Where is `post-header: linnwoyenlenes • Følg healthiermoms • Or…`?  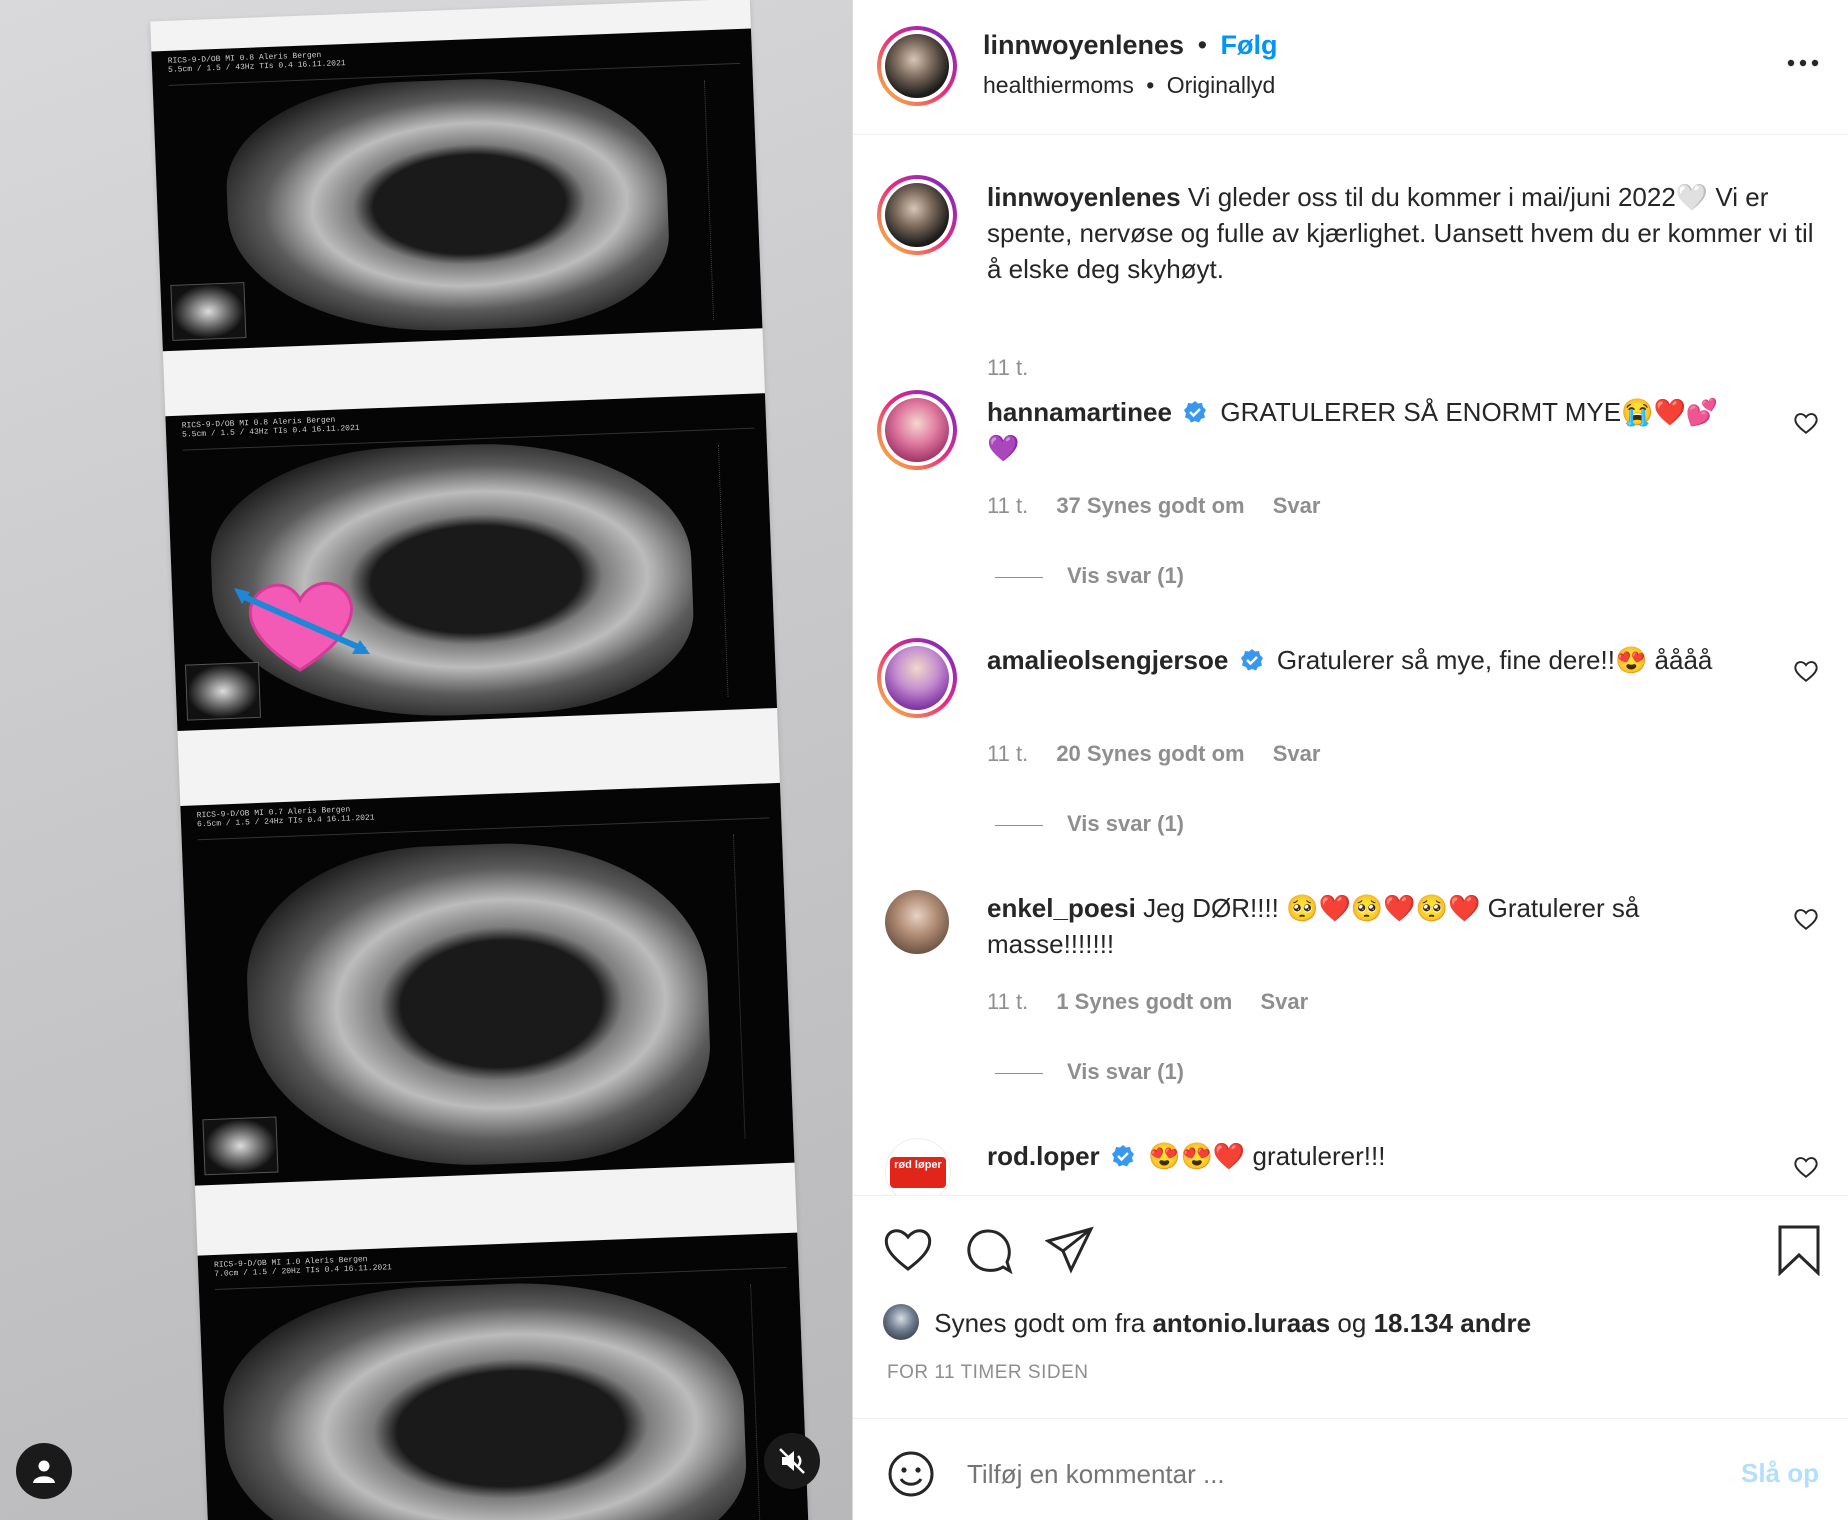 post-header: linnwoyenlenes • Følg healthiermoms • Or… is located at coordinates (1350, 67).